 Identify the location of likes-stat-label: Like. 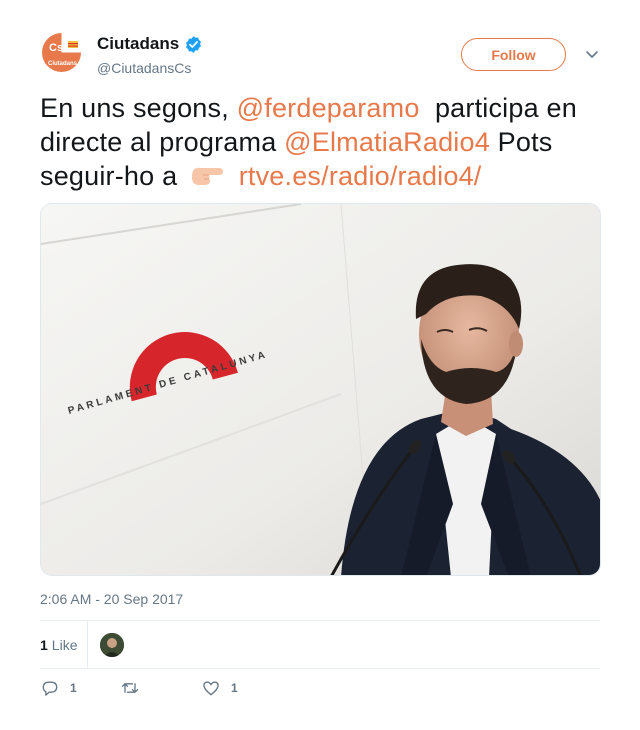
(64, 645).